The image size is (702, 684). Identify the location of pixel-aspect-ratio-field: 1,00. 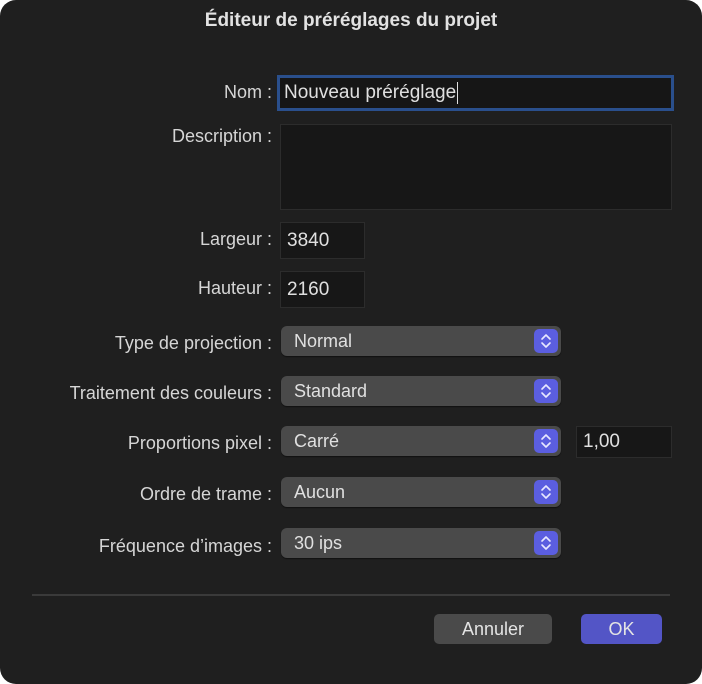
(624, 442).